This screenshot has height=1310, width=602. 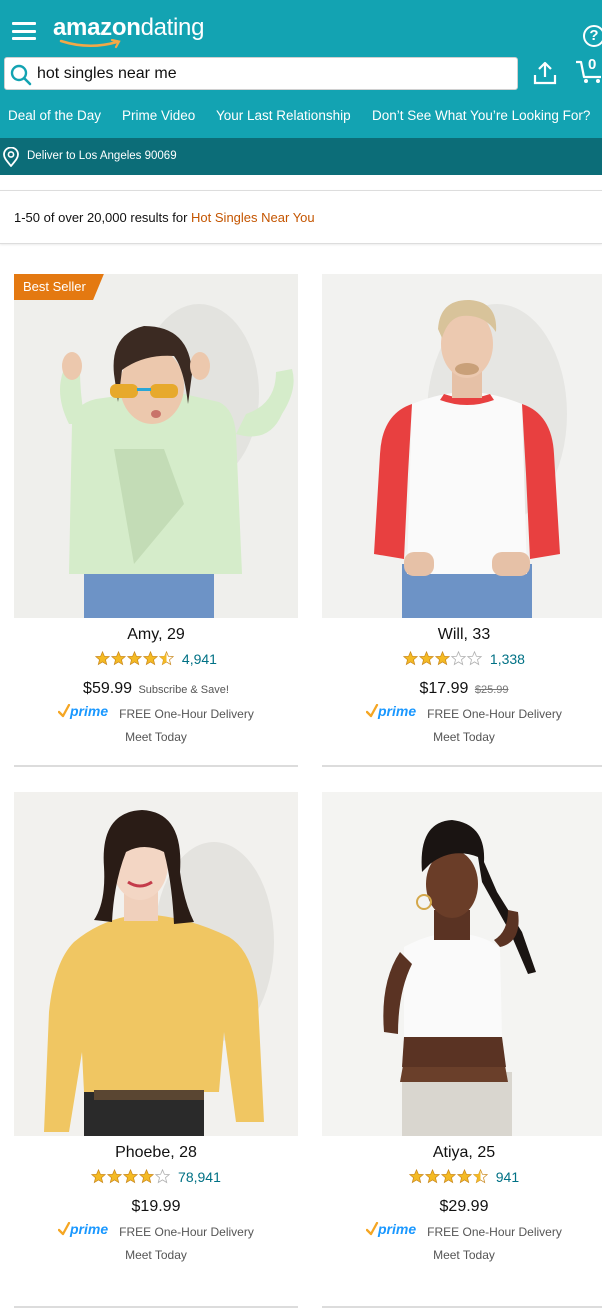 What do you see at coordinates (156, 635) in the screenshot?
I see `product-name: Amy, 29` at bounding box center [156, 635].